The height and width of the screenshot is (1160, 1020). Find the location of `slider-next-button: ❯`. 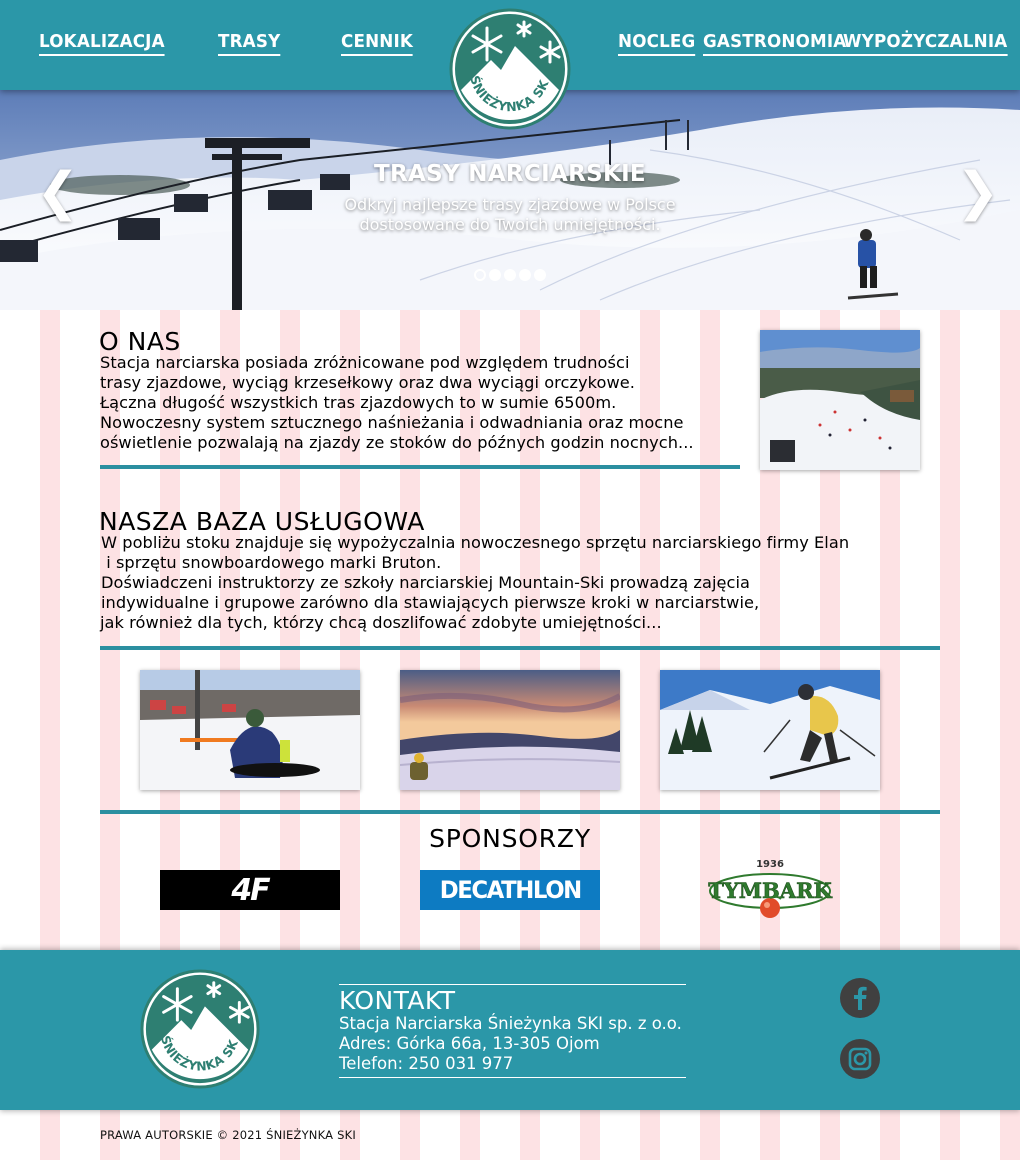

slider-next-button: ❯ is located at coordinates (978, 192).